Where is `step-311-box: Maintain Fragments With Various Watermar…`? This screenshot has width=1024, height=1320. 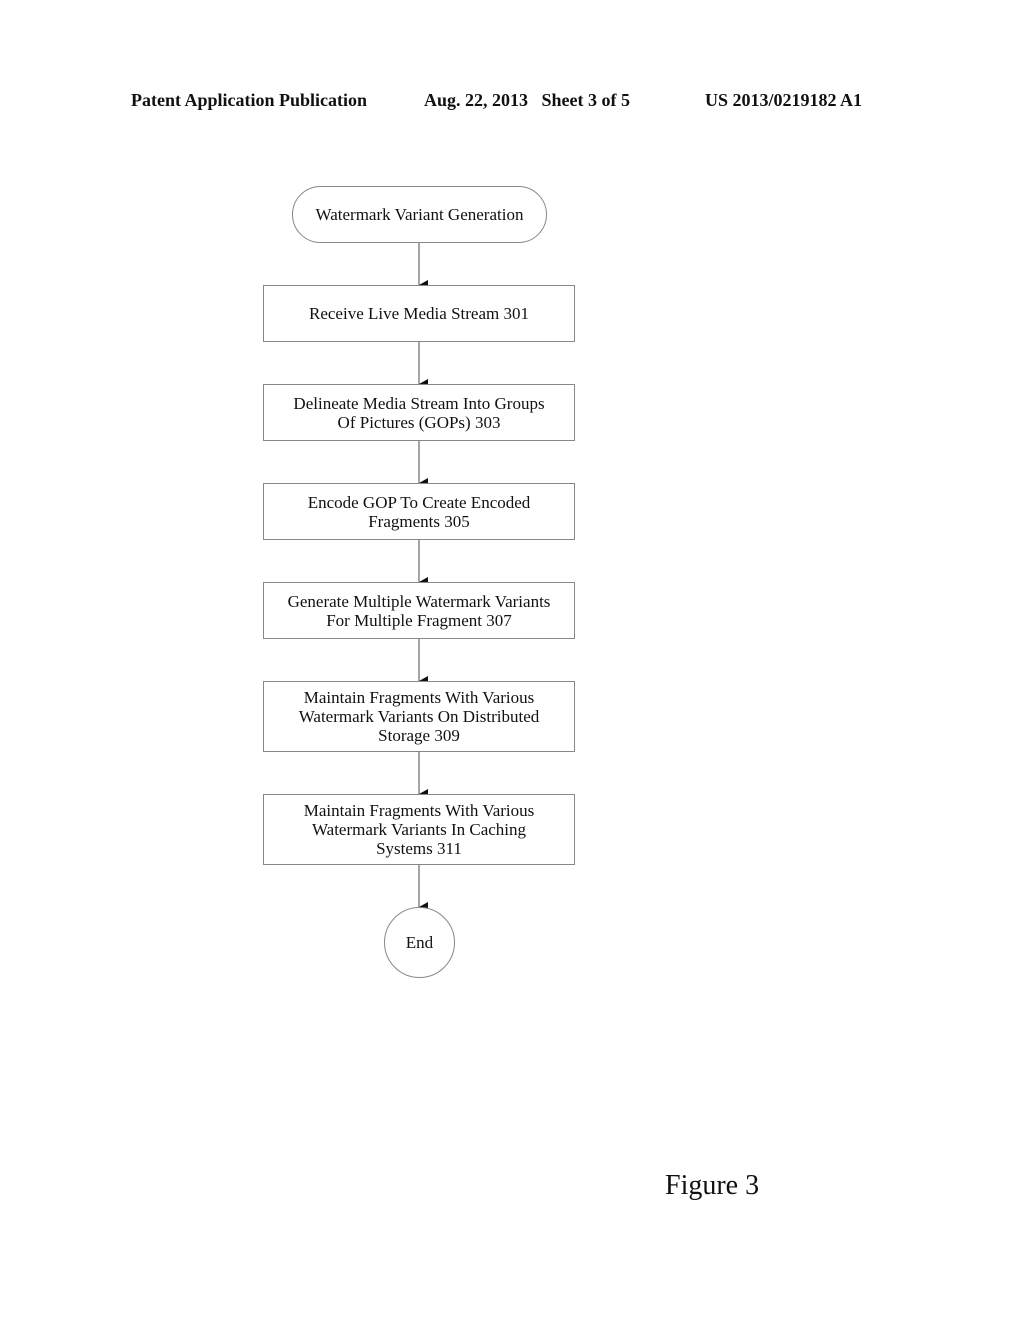
step-311-box: Maintain Fragments With Various Watermar… is located at coordinates (419, 829).